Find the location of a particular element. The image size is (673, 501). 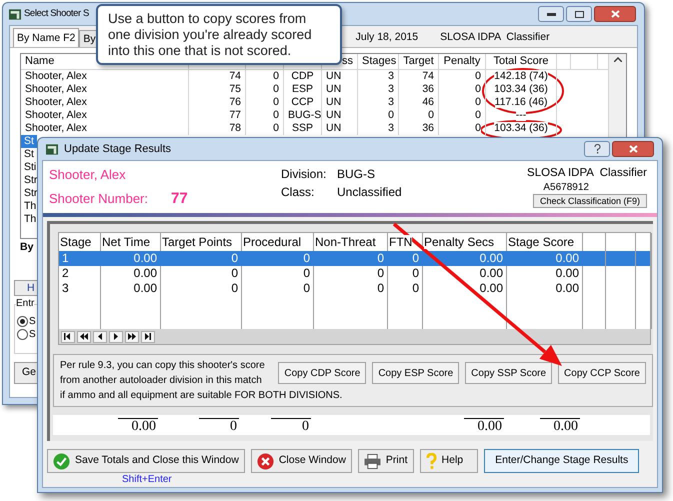

last-icon is located at coordinates (148, 336).